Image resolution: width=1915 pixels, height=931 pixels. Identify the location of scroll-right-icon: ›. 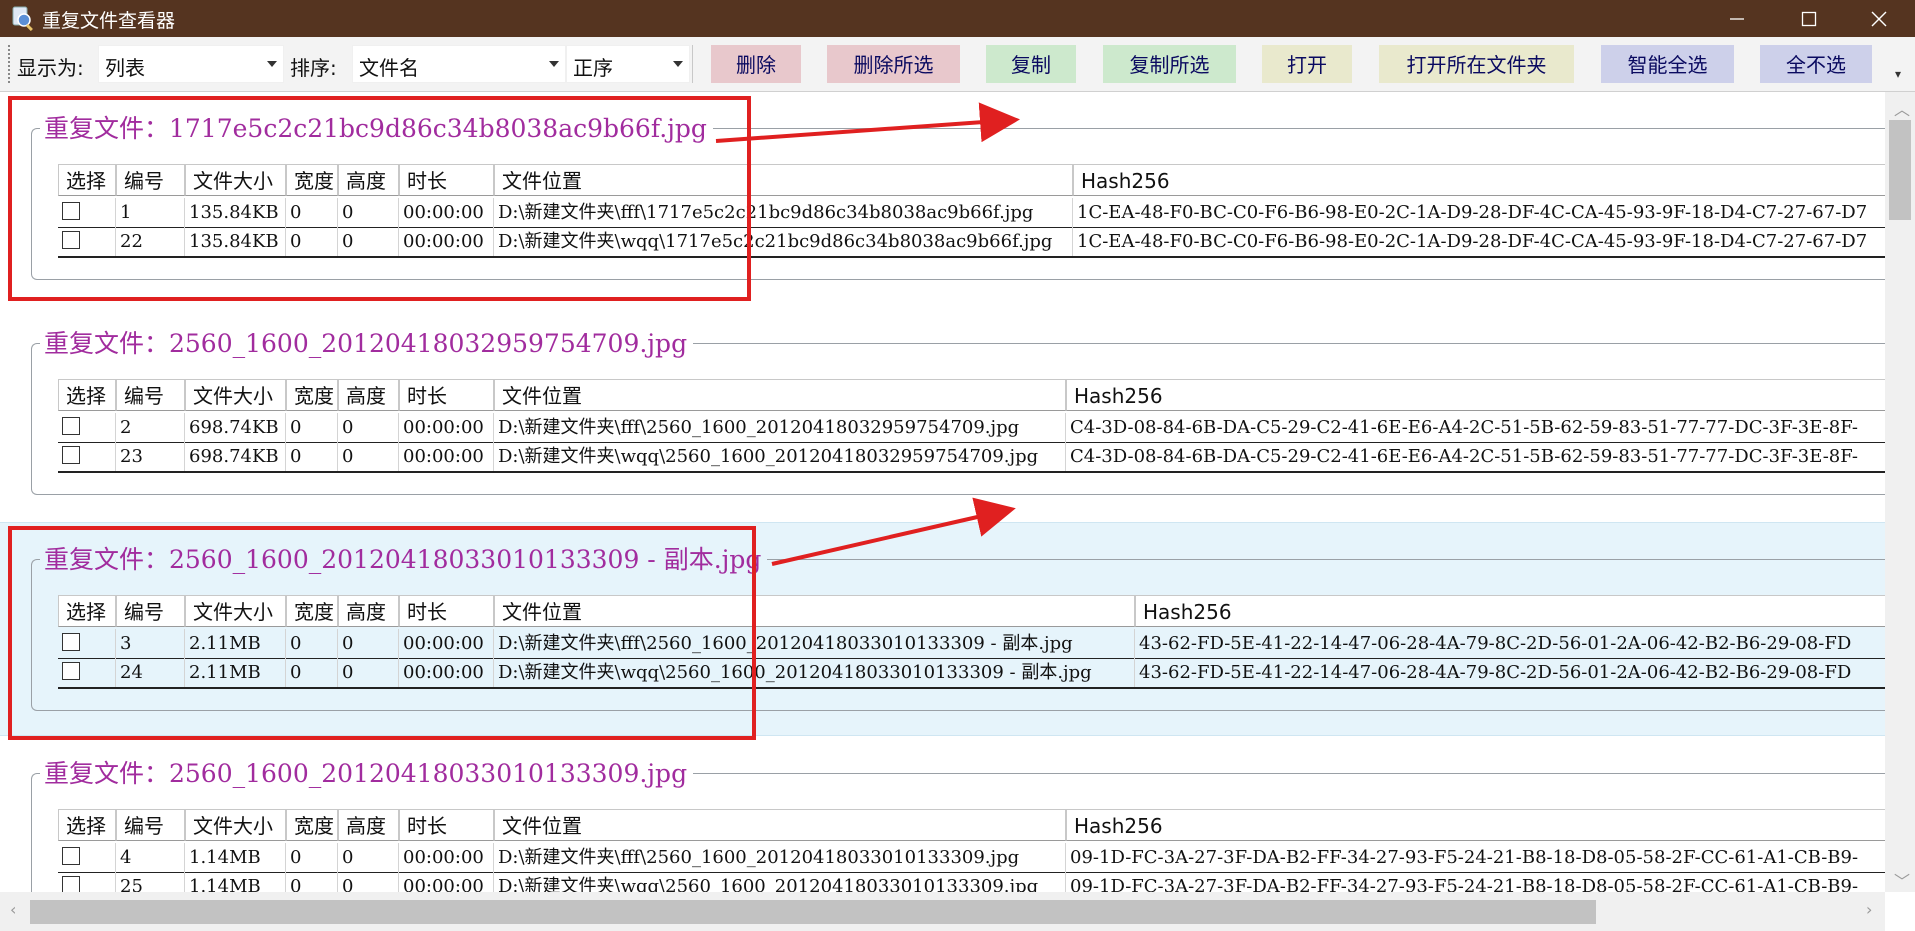
(1869, 909).